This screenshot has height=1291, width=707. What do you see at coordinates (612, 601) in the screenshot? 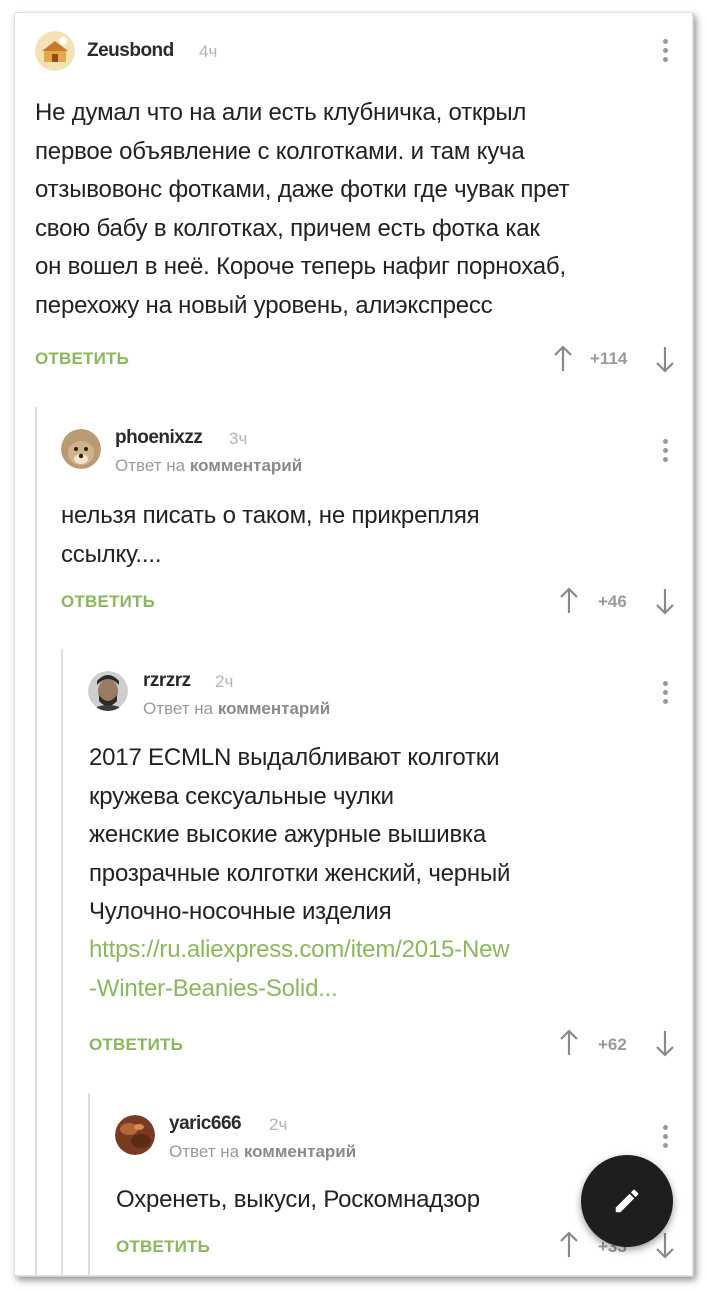
I see `rating: +46` at bounding box center [612, 601].